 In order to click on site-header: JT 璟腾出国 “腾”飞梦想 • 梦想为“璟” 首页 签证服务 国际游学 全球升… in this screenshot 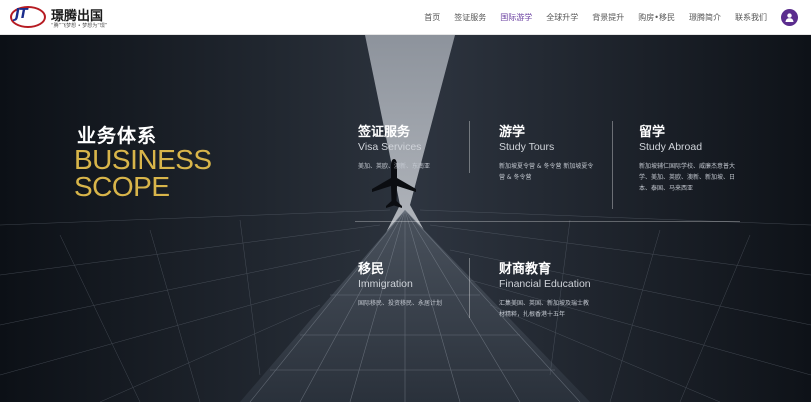, I will do `click(405, 17)`.